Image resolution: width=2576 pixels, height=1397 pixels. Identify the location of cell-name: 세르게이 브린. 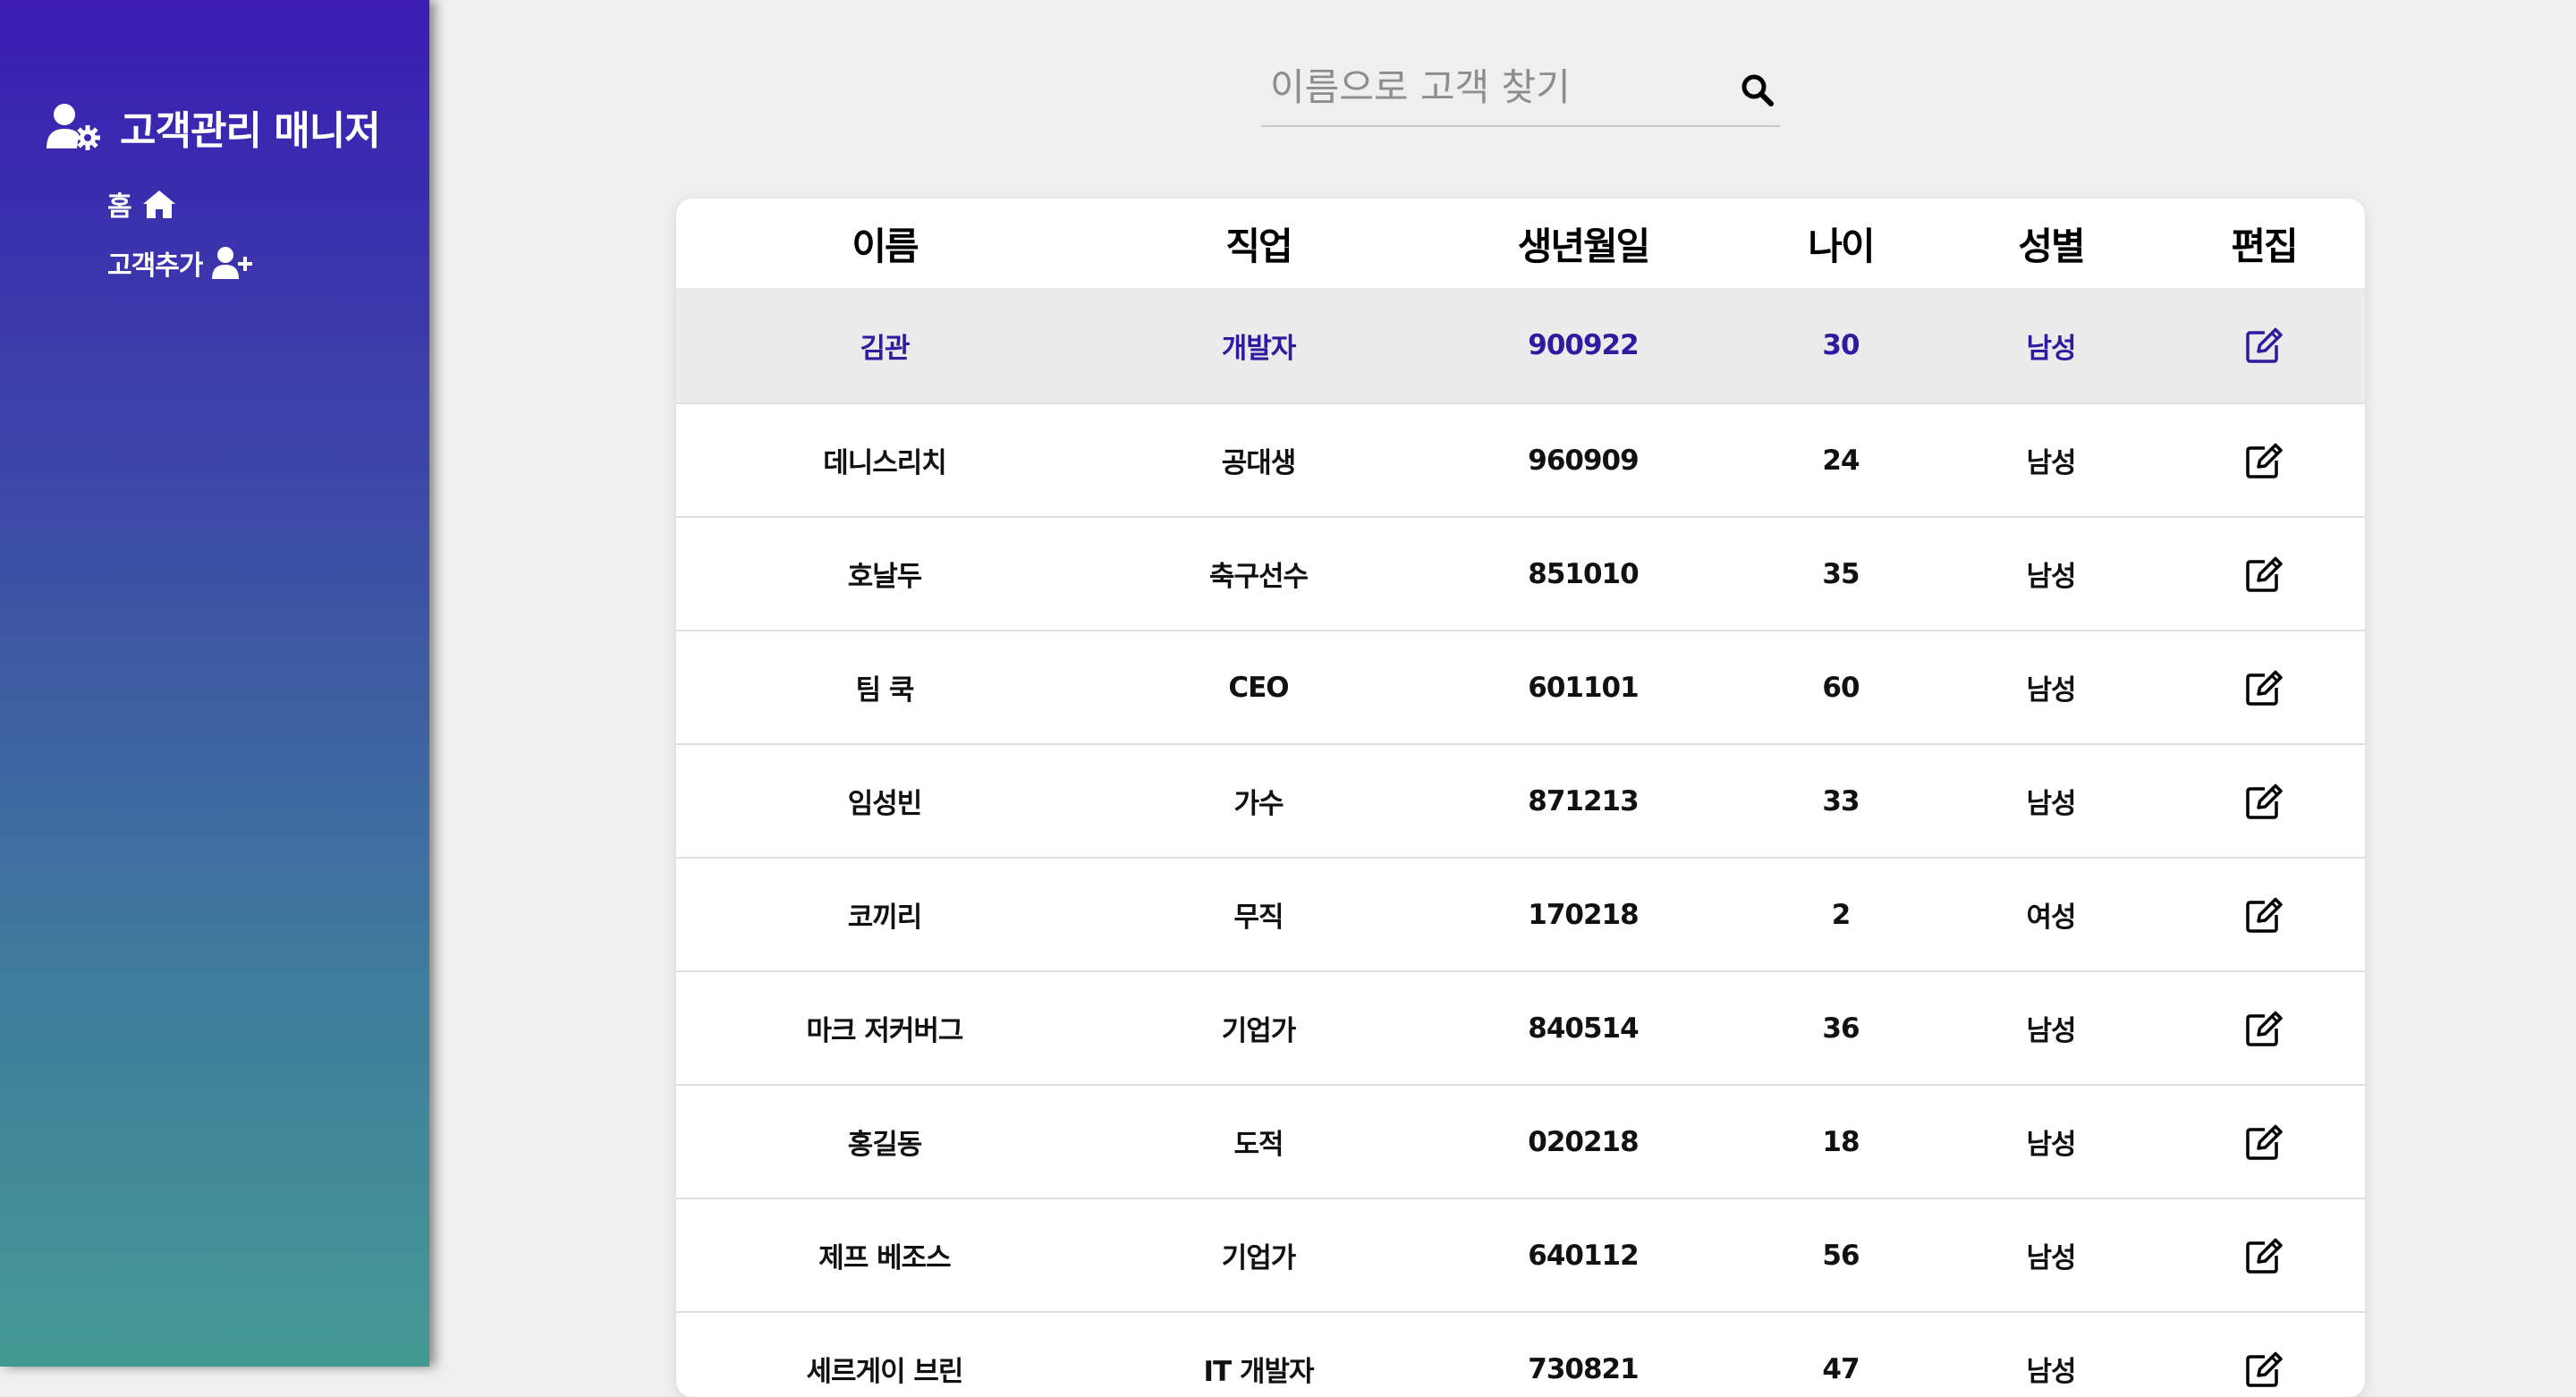
(885, 1372).